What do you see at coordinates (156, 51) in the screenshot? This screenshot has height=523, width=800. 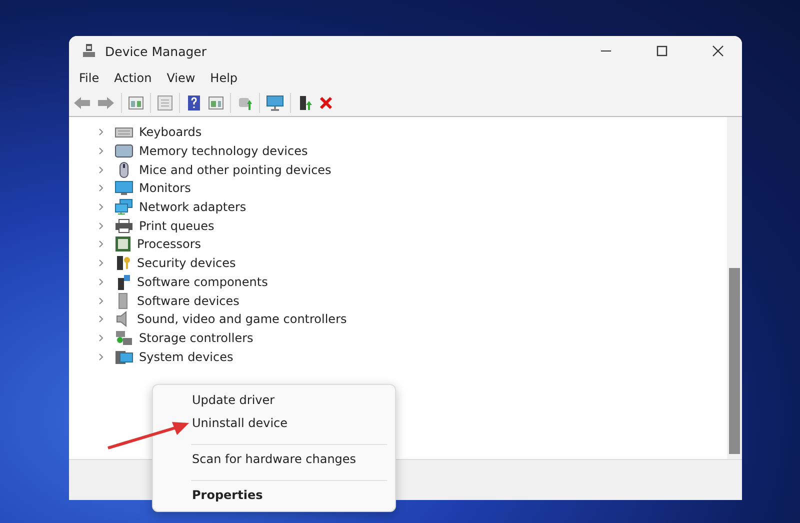 I see `window-title: Device Manager` at bounding box center [156, 51].